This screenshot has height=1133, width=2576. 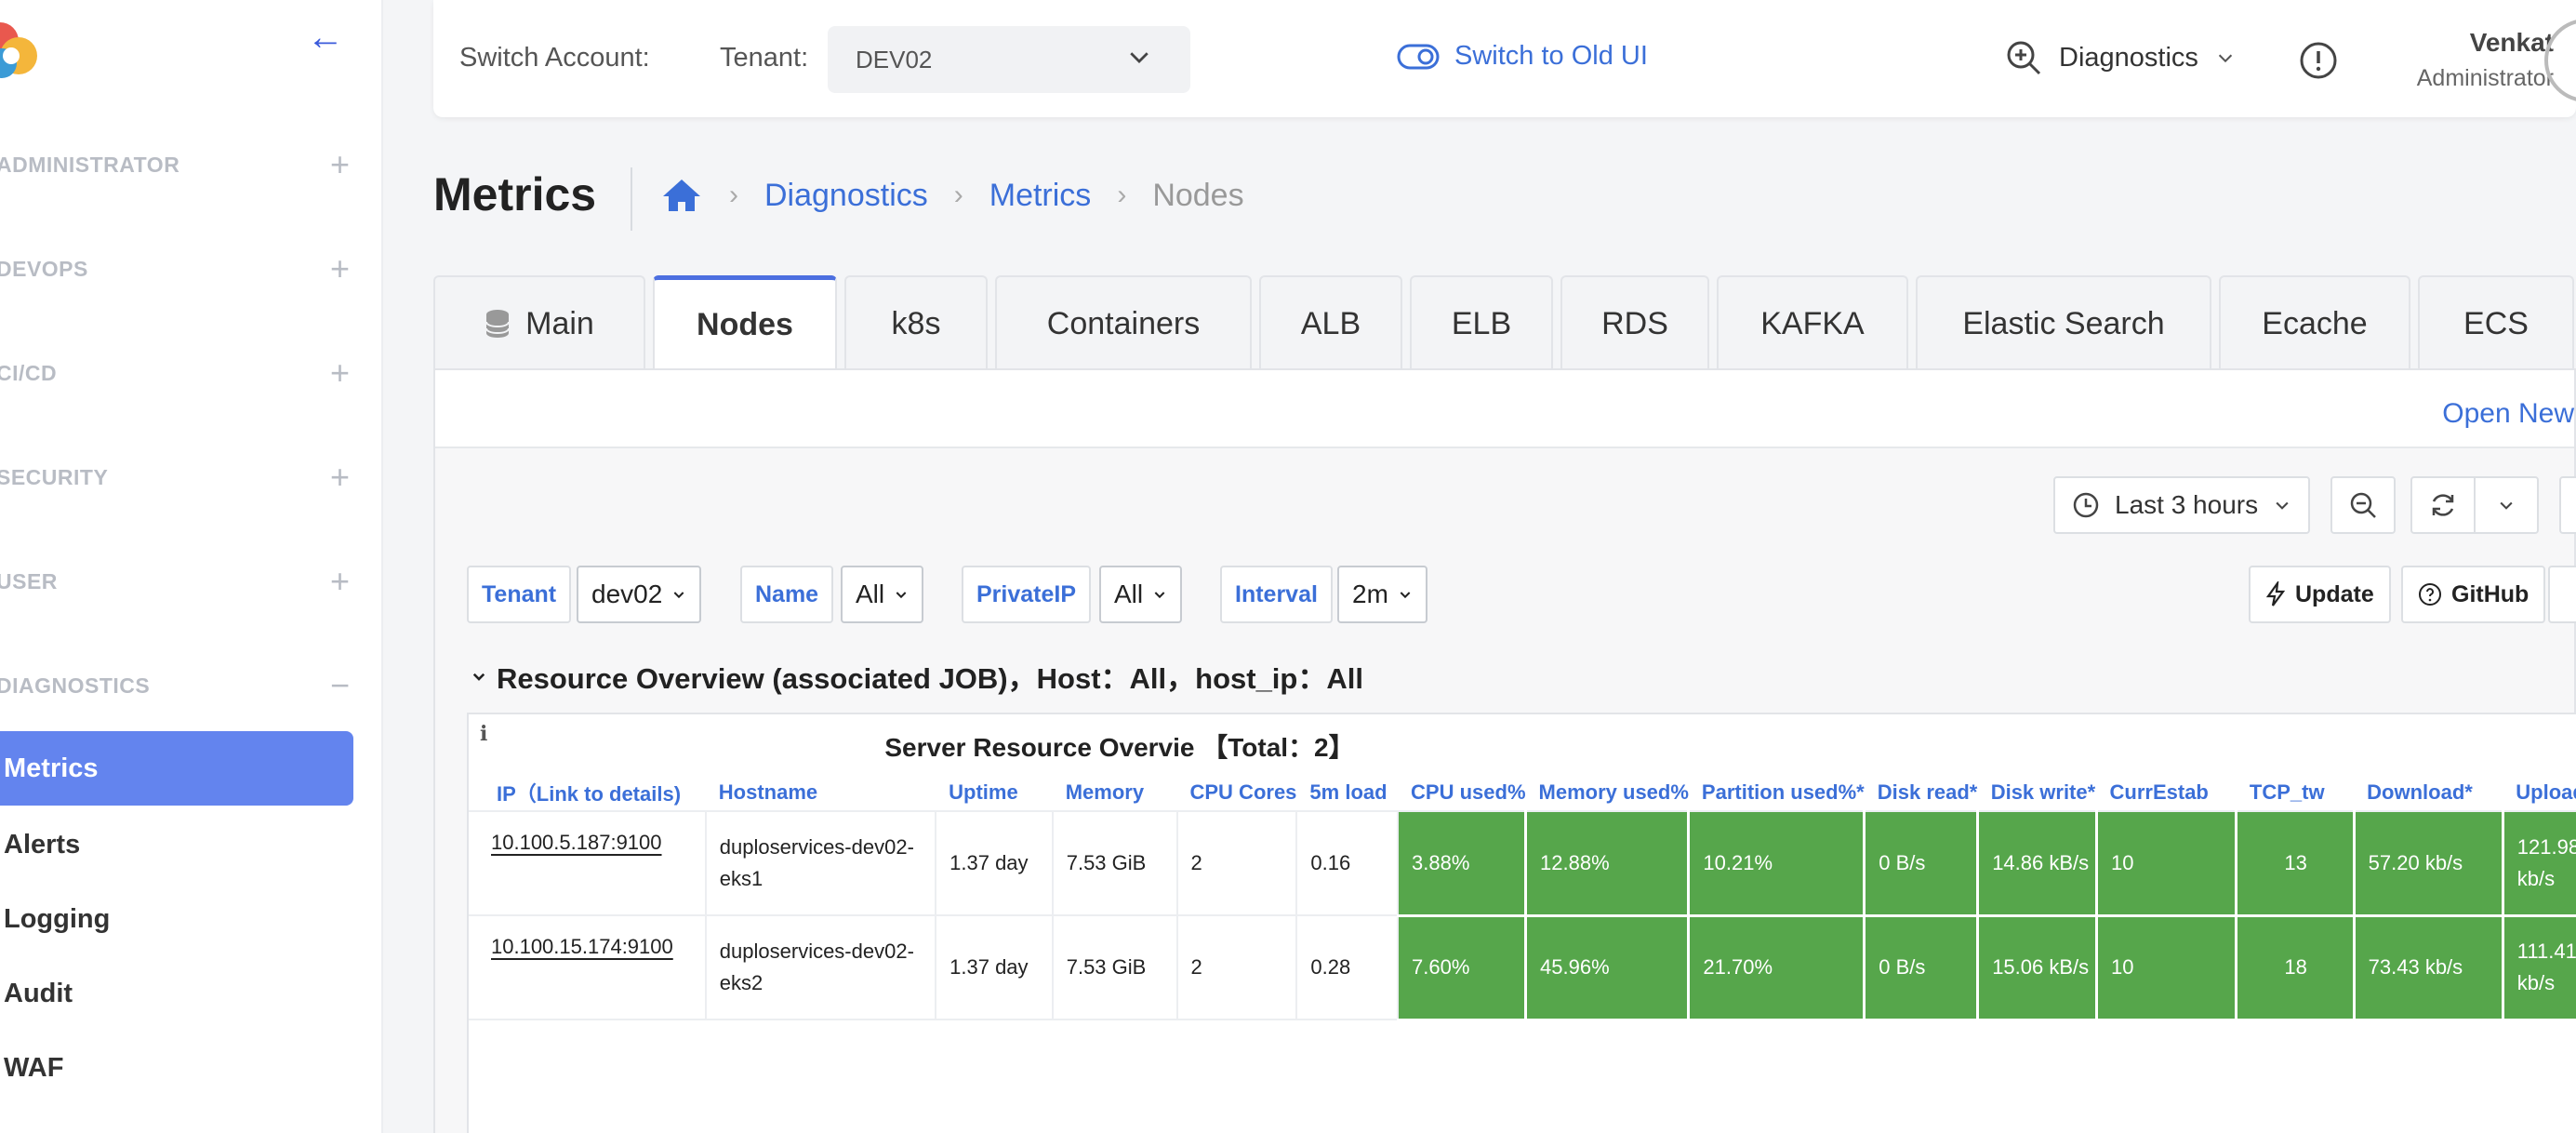 I want to click on column-header: Upload*, so click(x=2539, y=793).